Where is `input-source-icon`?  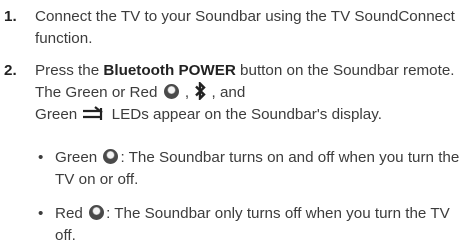
input-source-icon is located at coordinates (93, 113).